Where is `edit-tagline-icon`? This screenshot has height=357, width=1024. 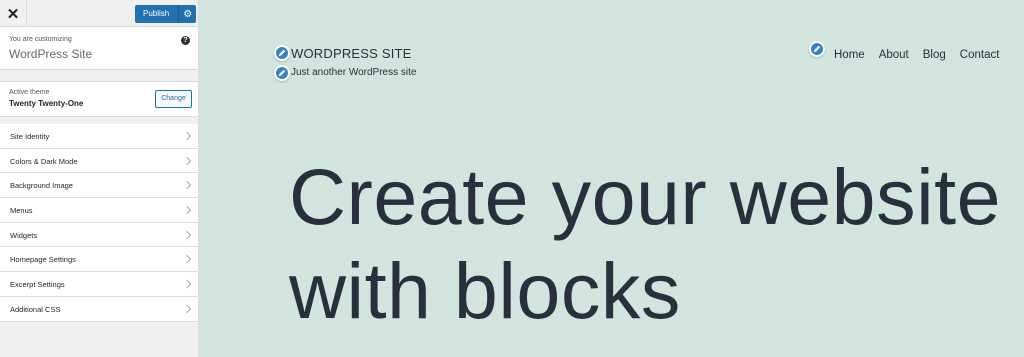 edit-tagline-icon is located at coordinates (282, 73).